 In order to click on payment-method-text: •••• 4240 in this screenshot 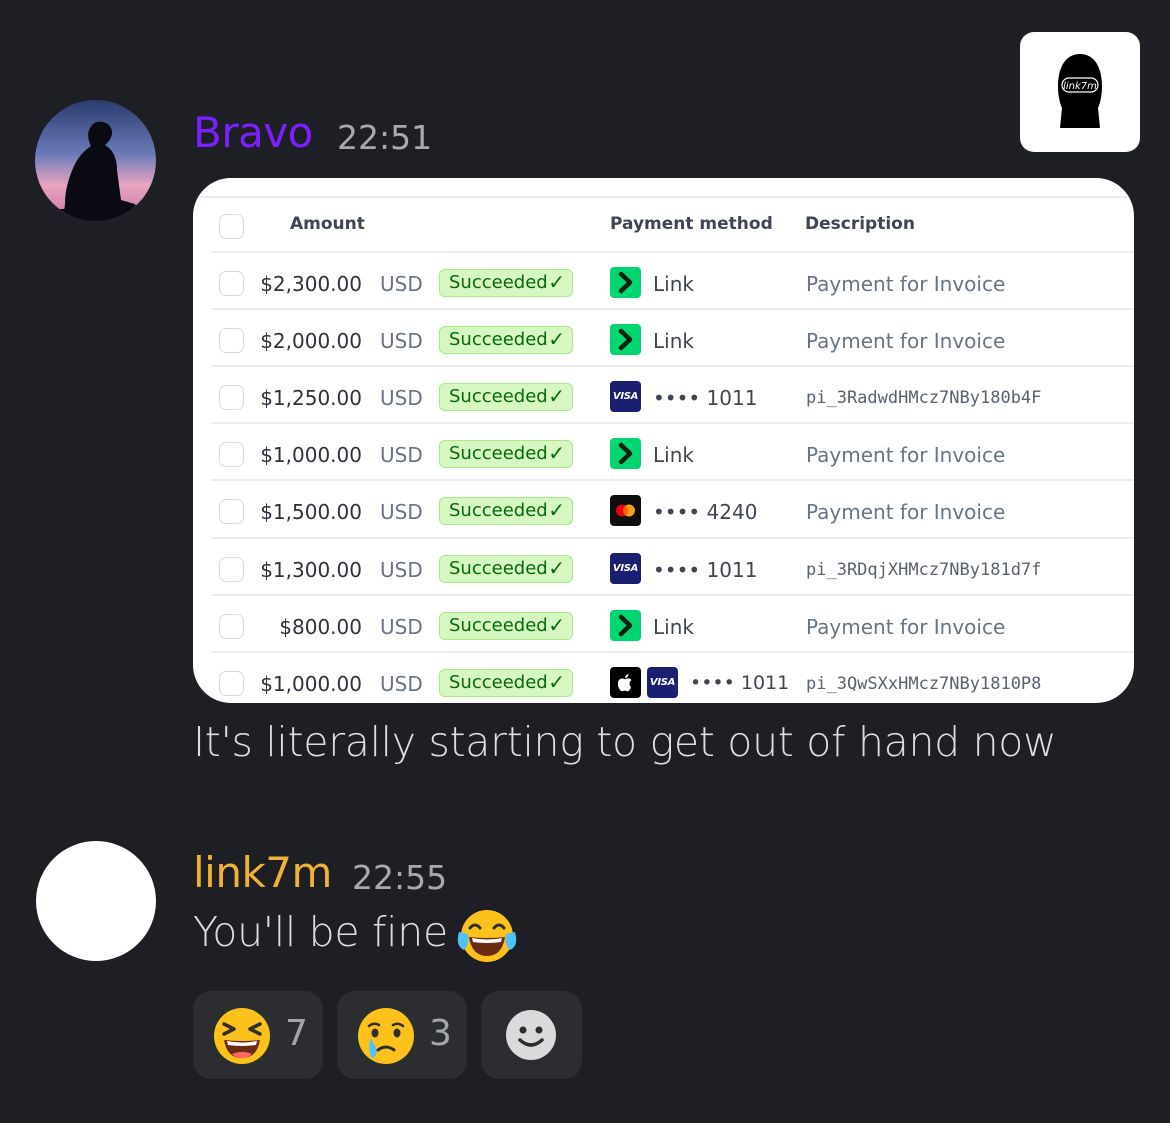, I will do `click(705, 512)`.